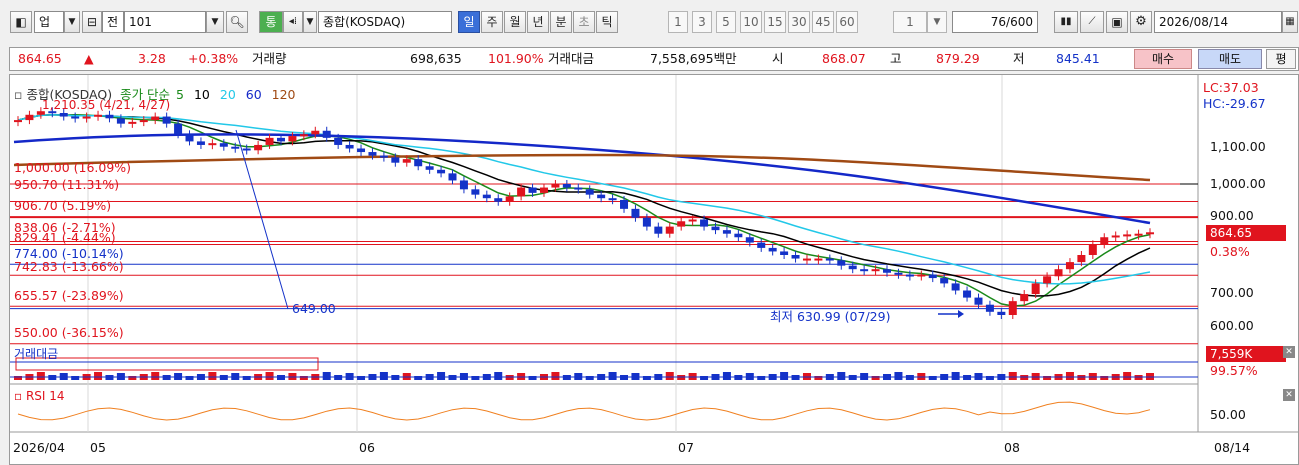  Describe the element at coordinates (1238, 146) in the screenshot. I see `ytick-1100: 1,100.00` at that location.